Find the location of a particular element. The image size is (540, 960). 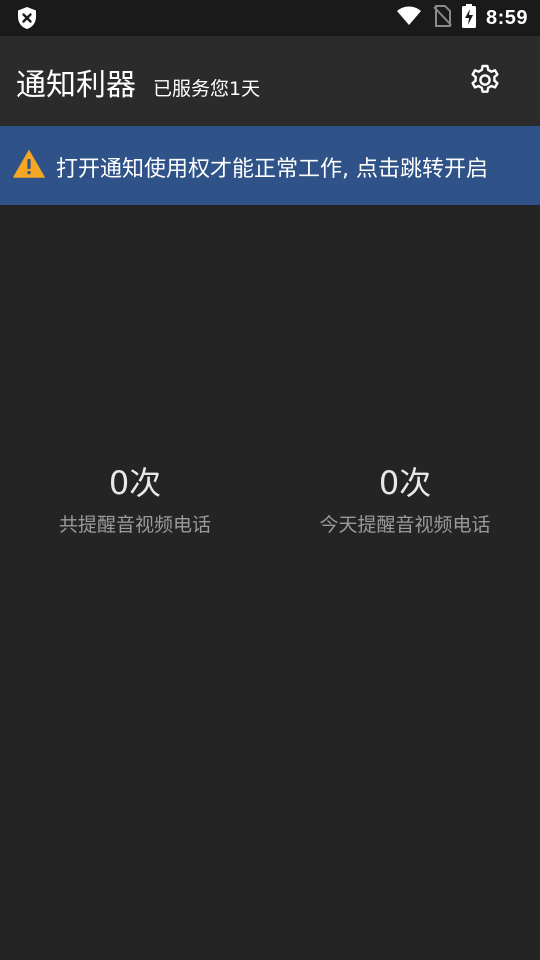

total-calls-count: 0次 is located at coordinates (135, 483).